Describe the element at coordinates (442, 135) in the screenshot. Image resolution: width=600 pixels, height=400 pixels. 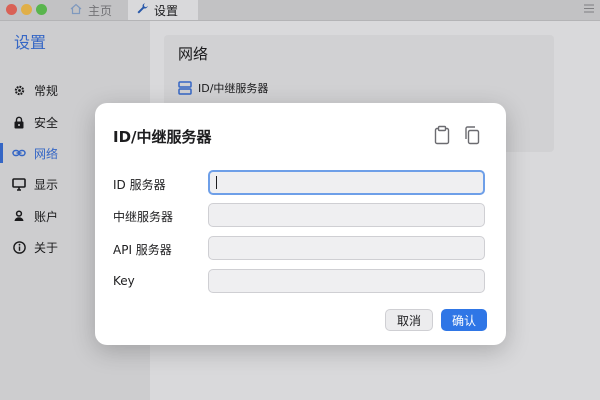
I see `paste-icon` at that location.